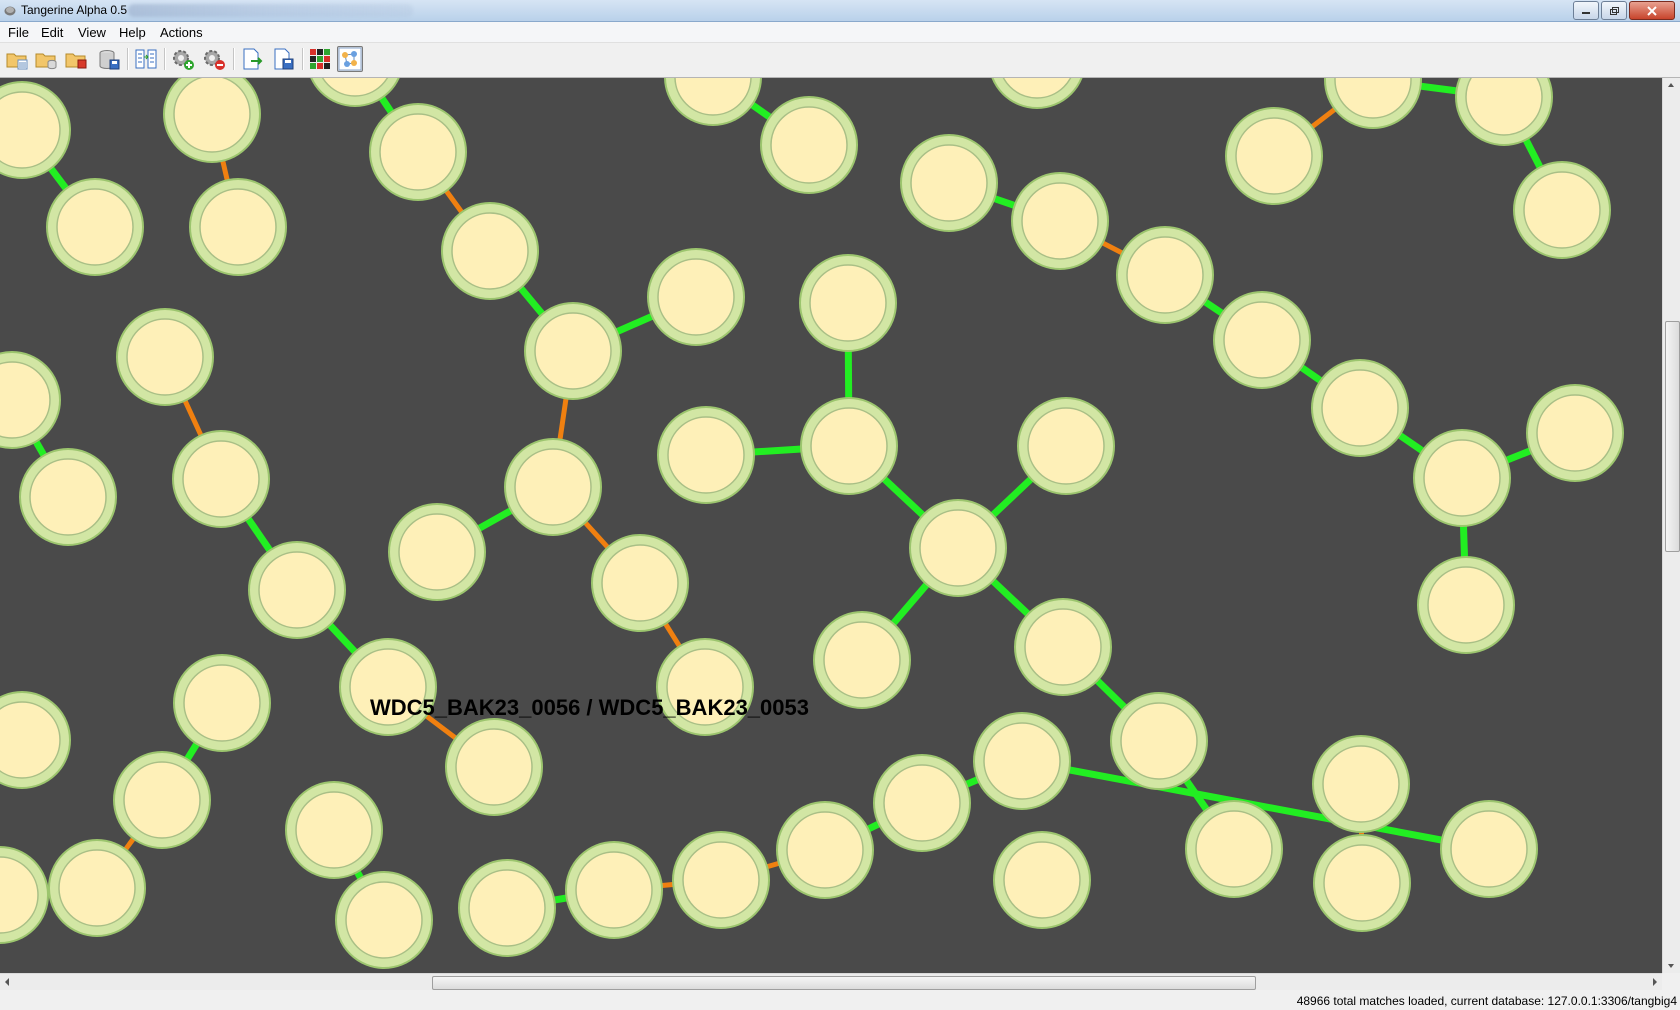  I want to click on scroll-left-icon, so click(7, 982).